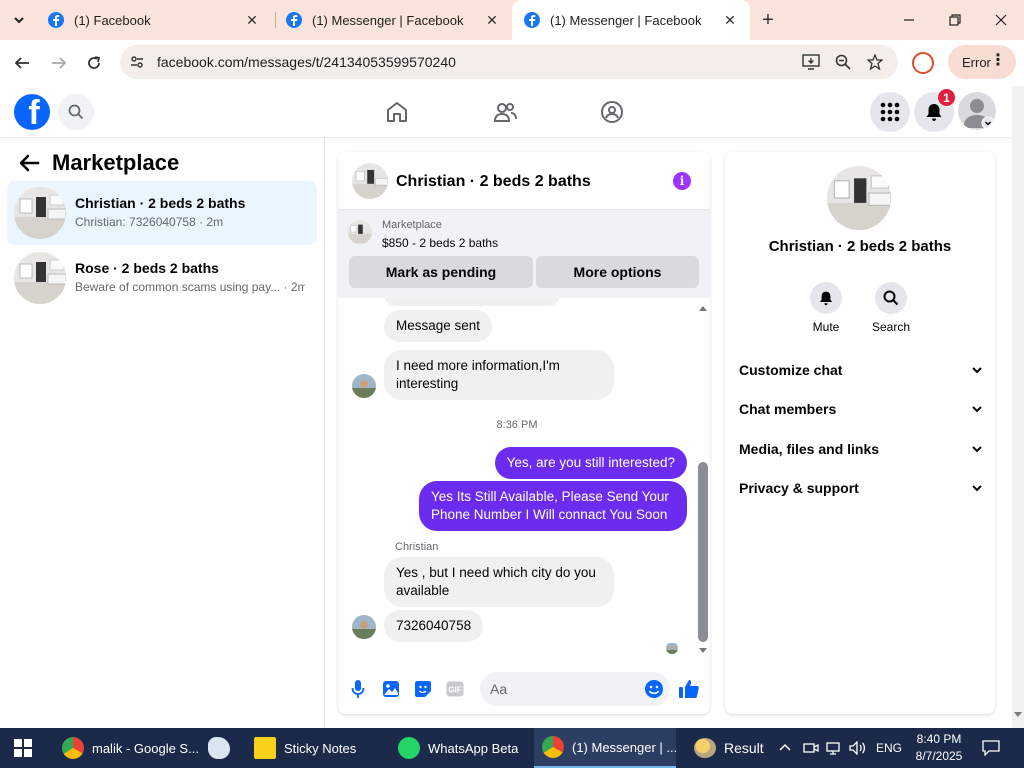  I want to click on tray-icon-network, so click(835, 748).